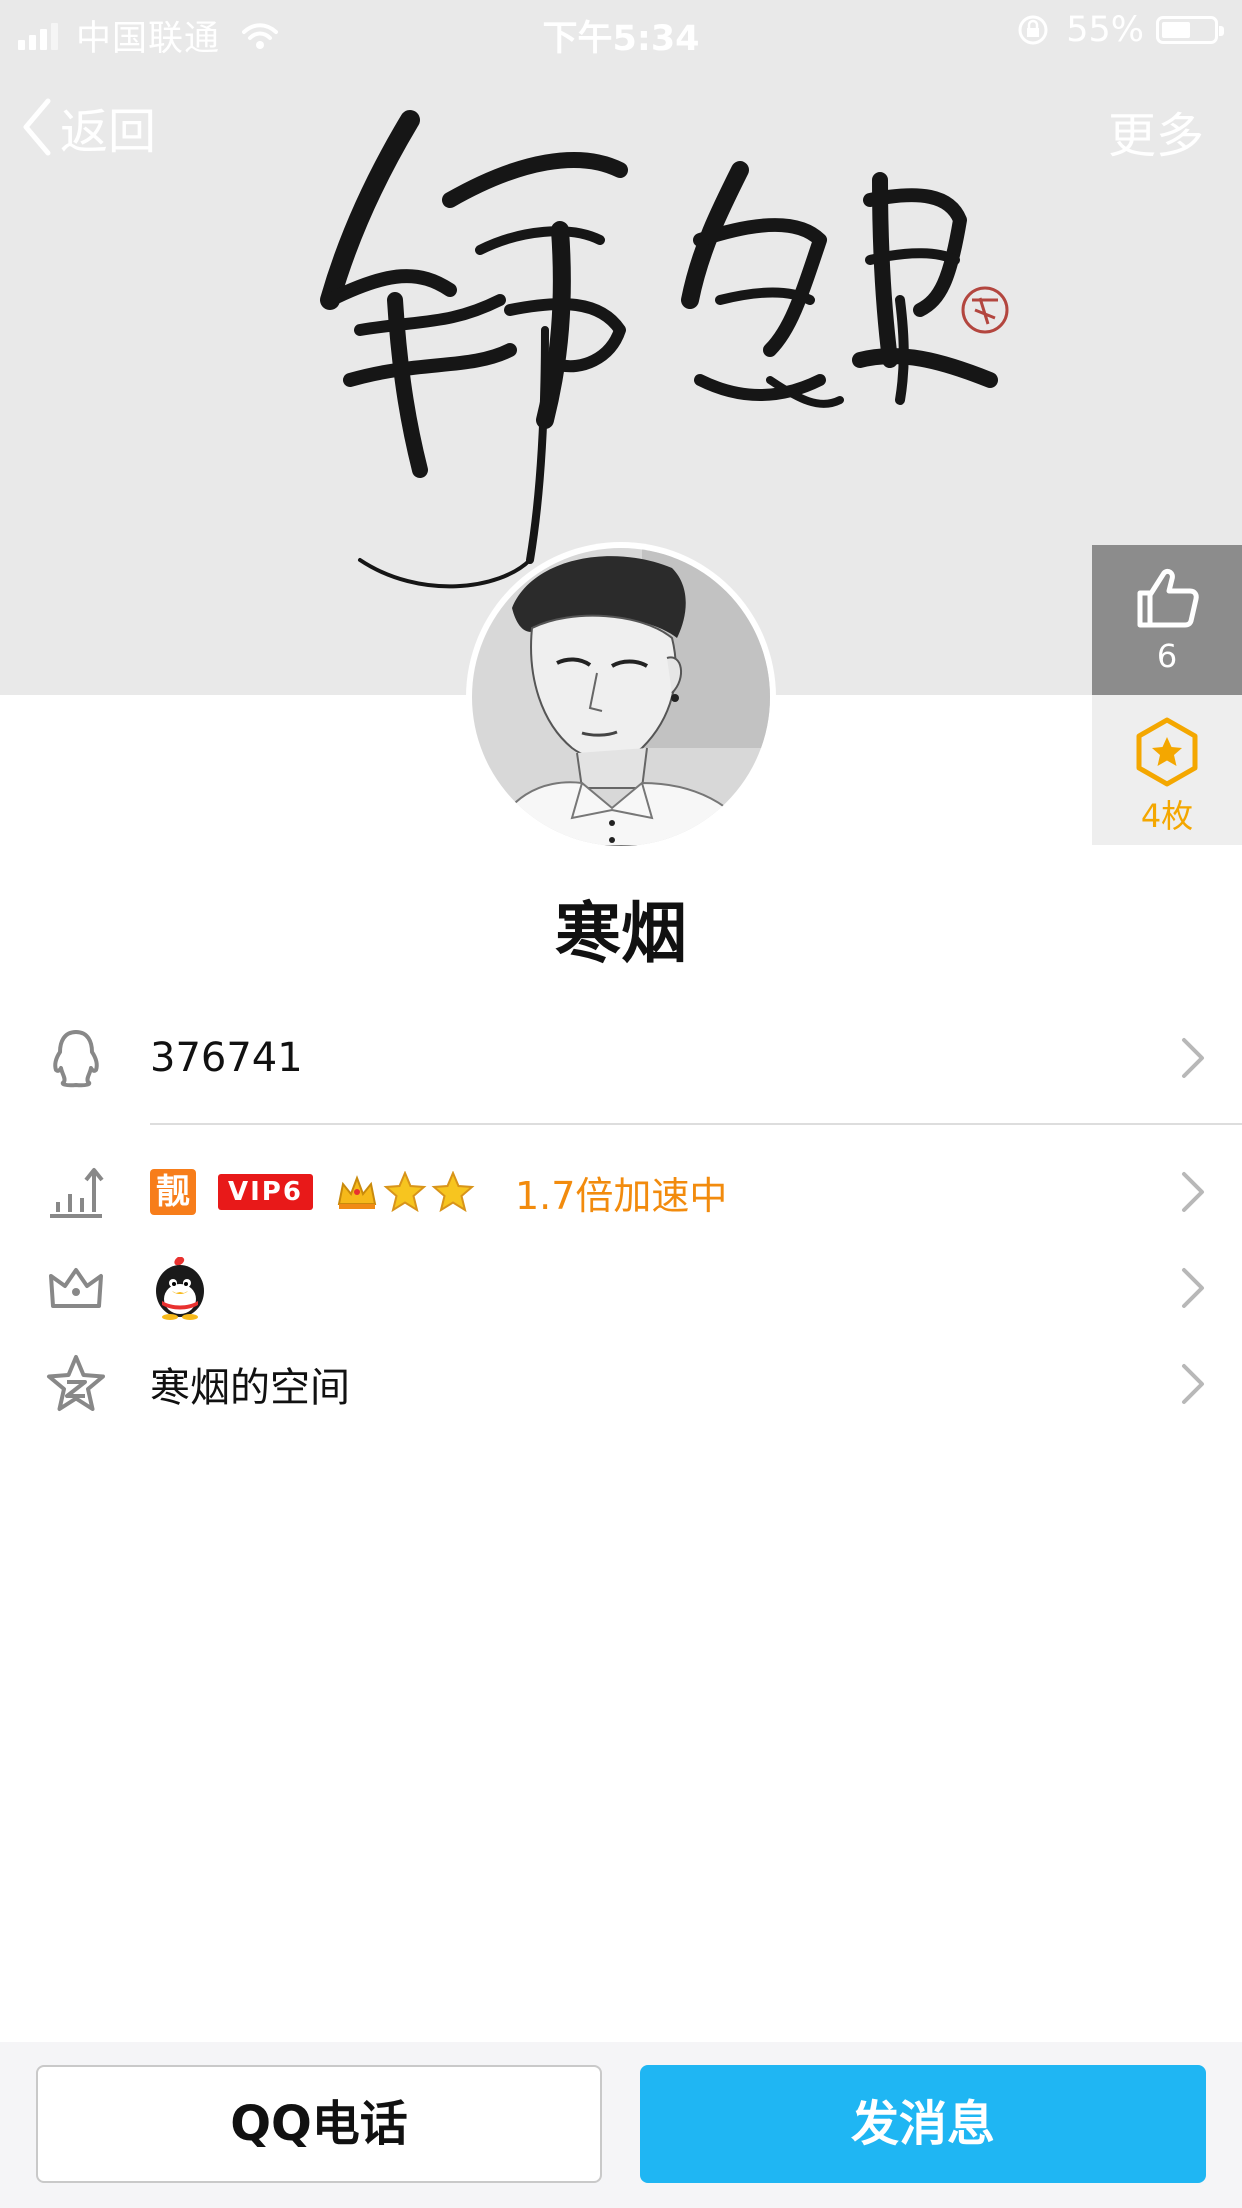 This screenshot has height=2208, width=1242. What do you see at coordinates (76, 1384) in the screenshot?
I see `qzone-star-icon` at bounding box center [76, 1384].